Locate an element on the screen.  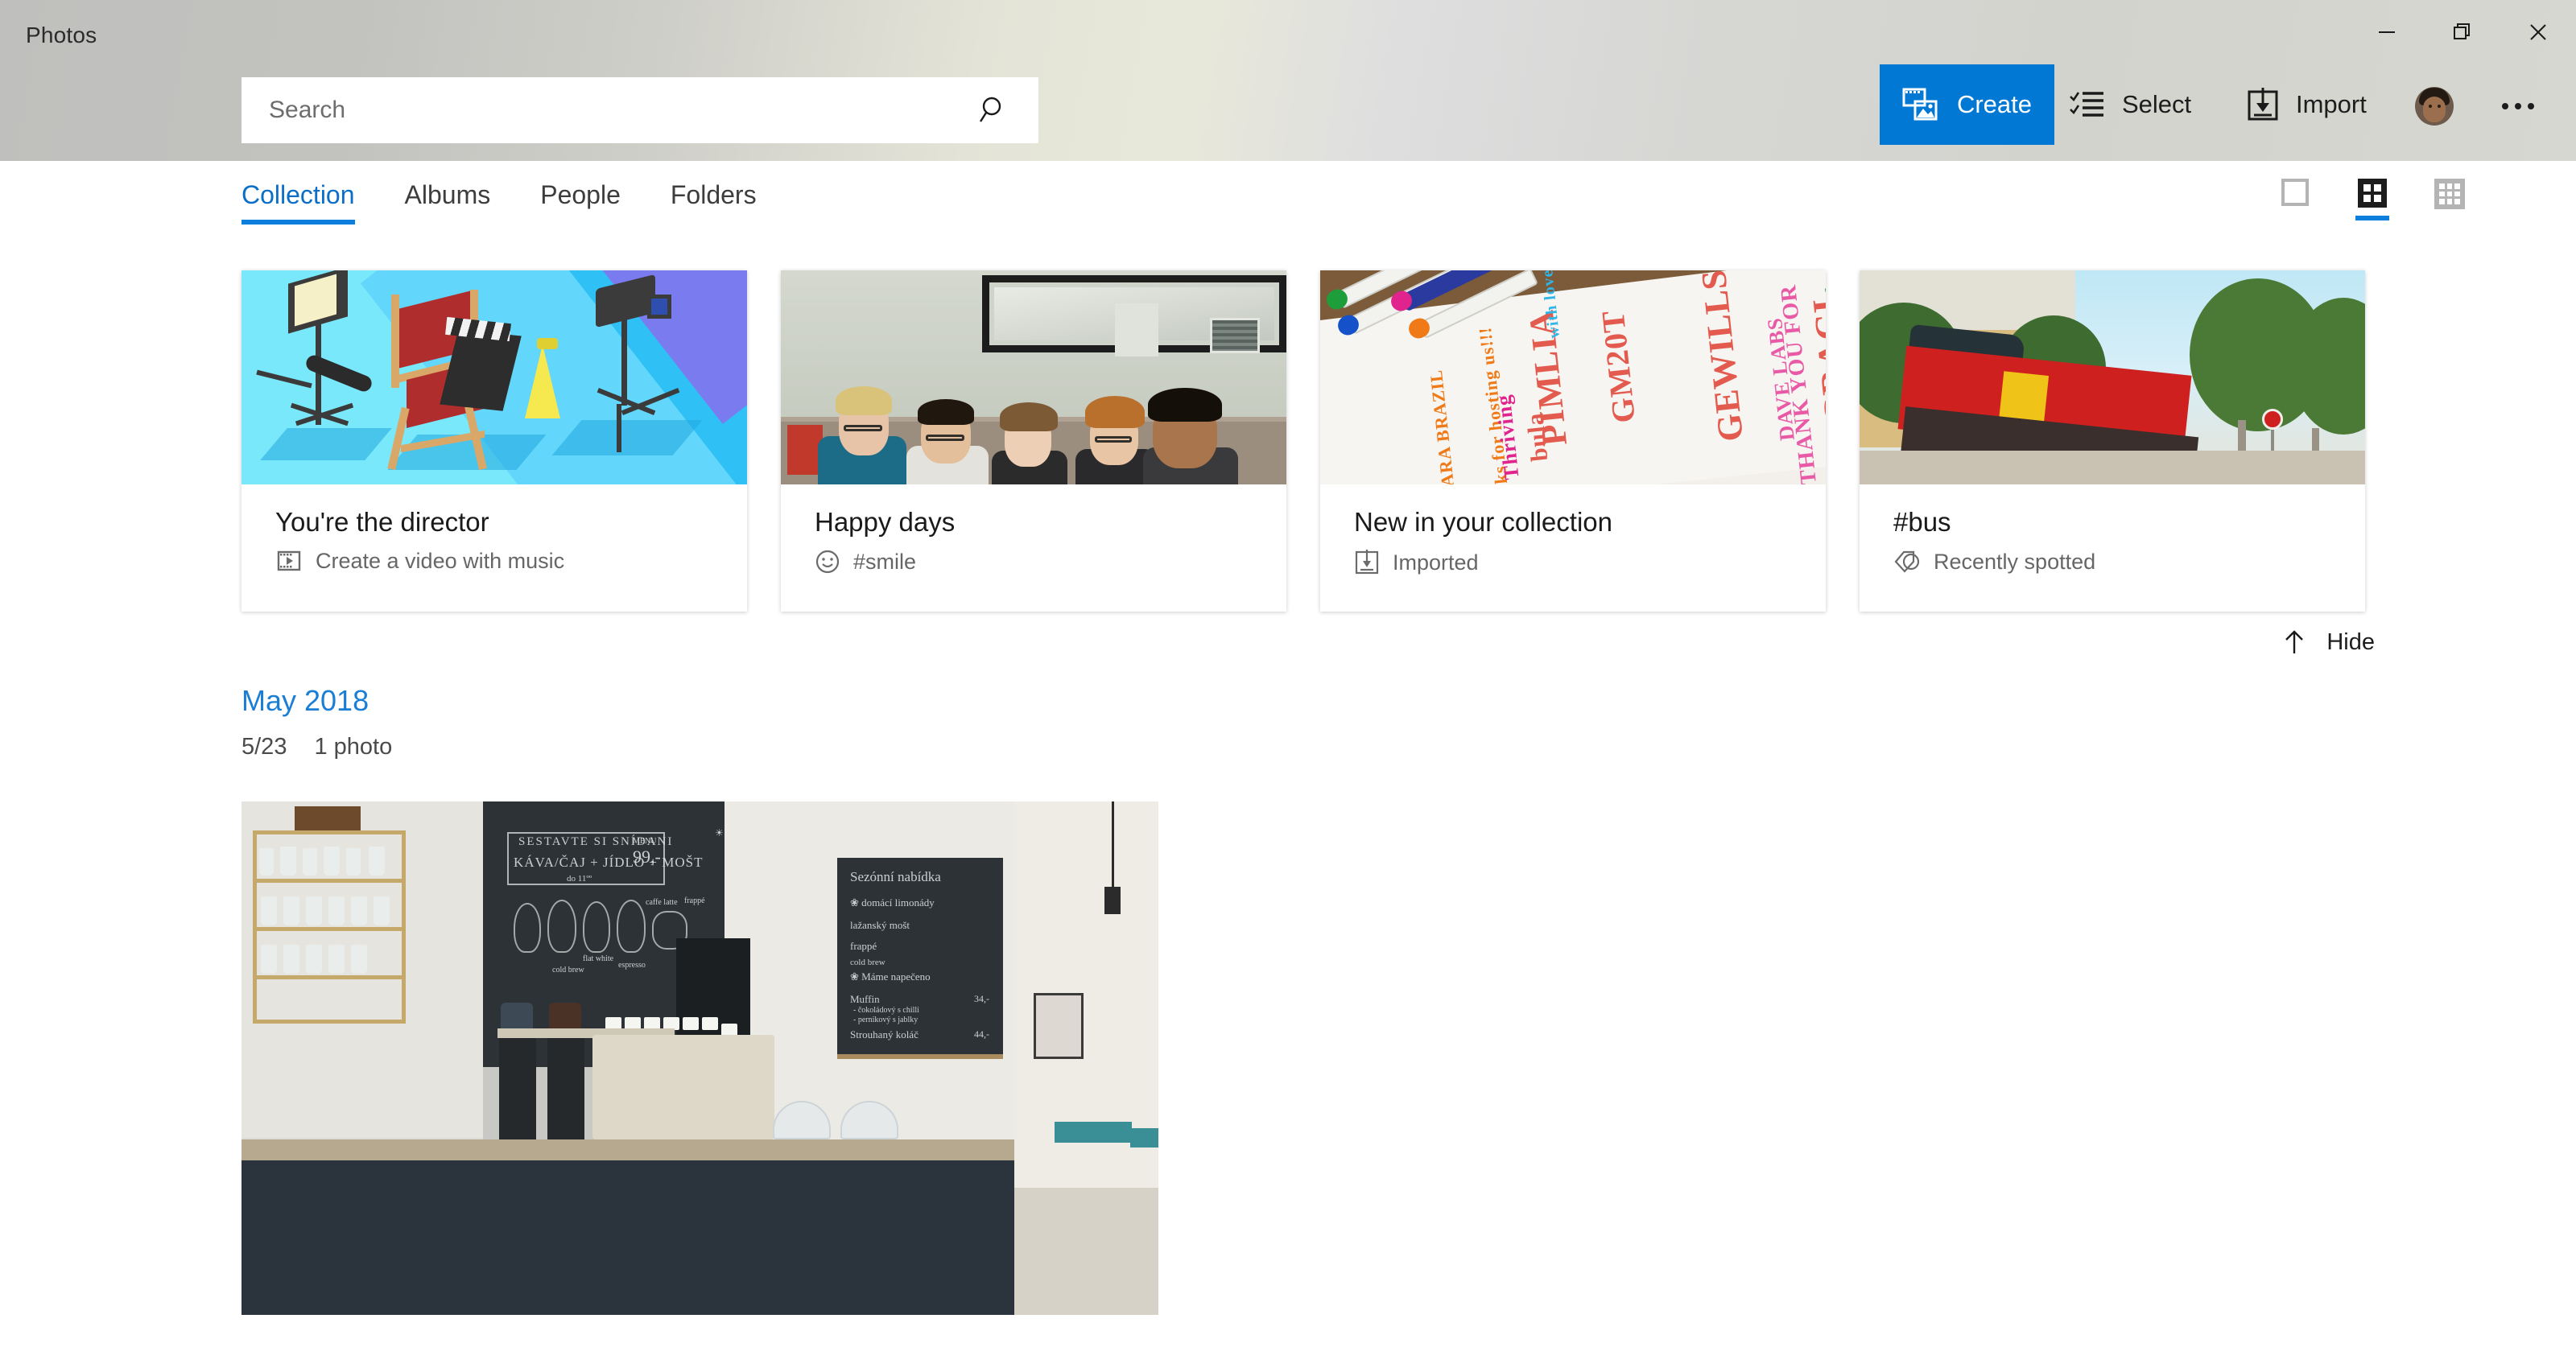
more-options-button is located at coordinates (2518, 106).